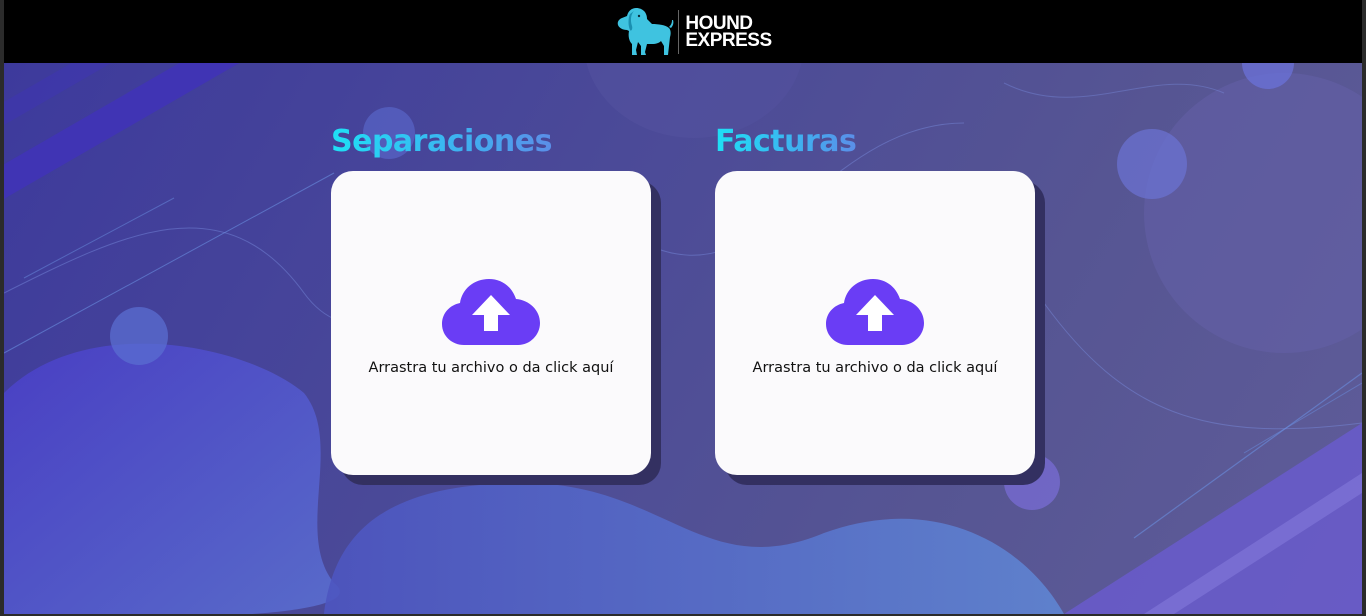 Image resolution: width=1366 pixels, height=616 pixels. I want to click on hound-dog-icon, so click(646, 31).